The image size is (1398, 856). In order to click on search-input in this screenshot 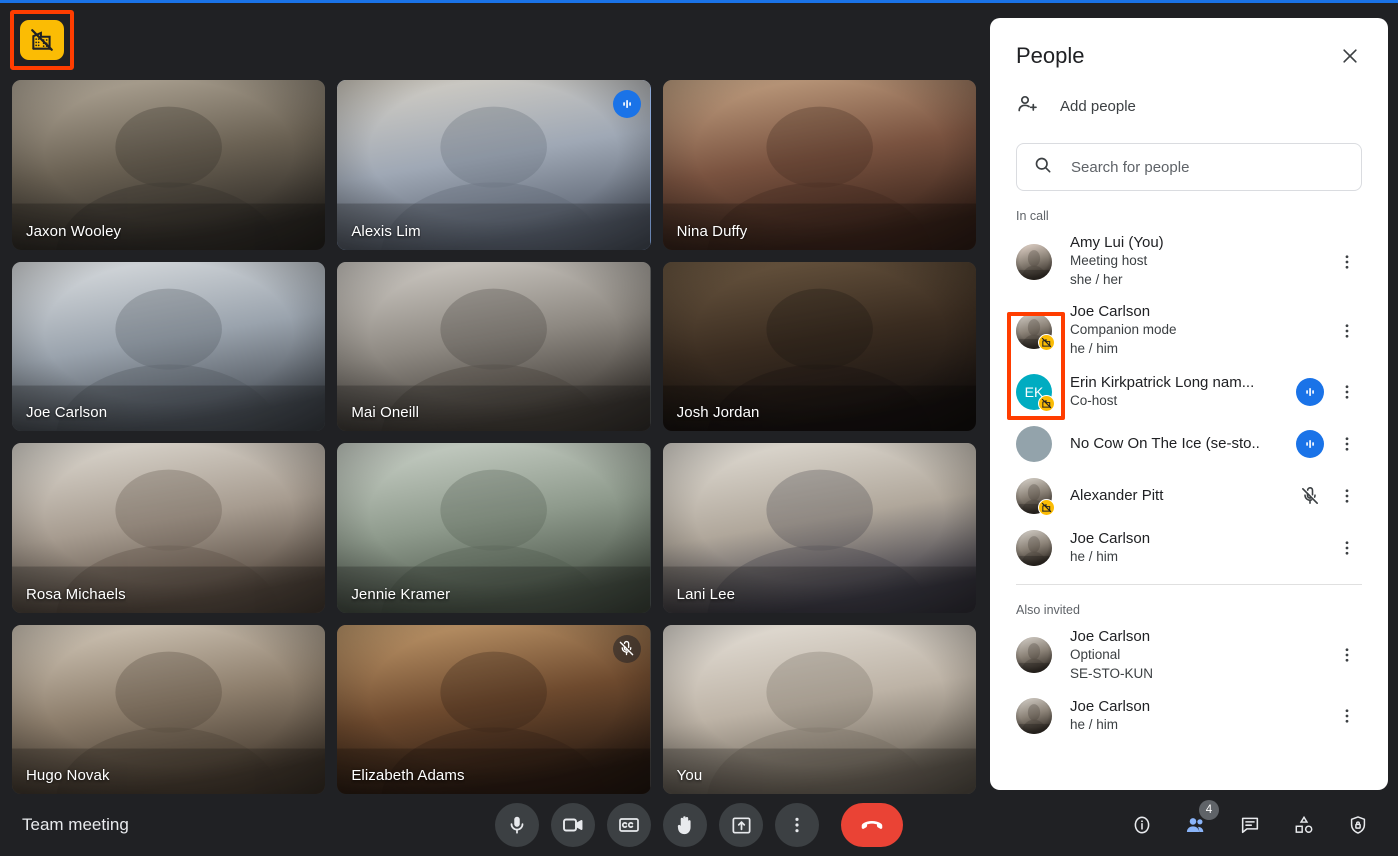, I will do `click(1208, 167)`.